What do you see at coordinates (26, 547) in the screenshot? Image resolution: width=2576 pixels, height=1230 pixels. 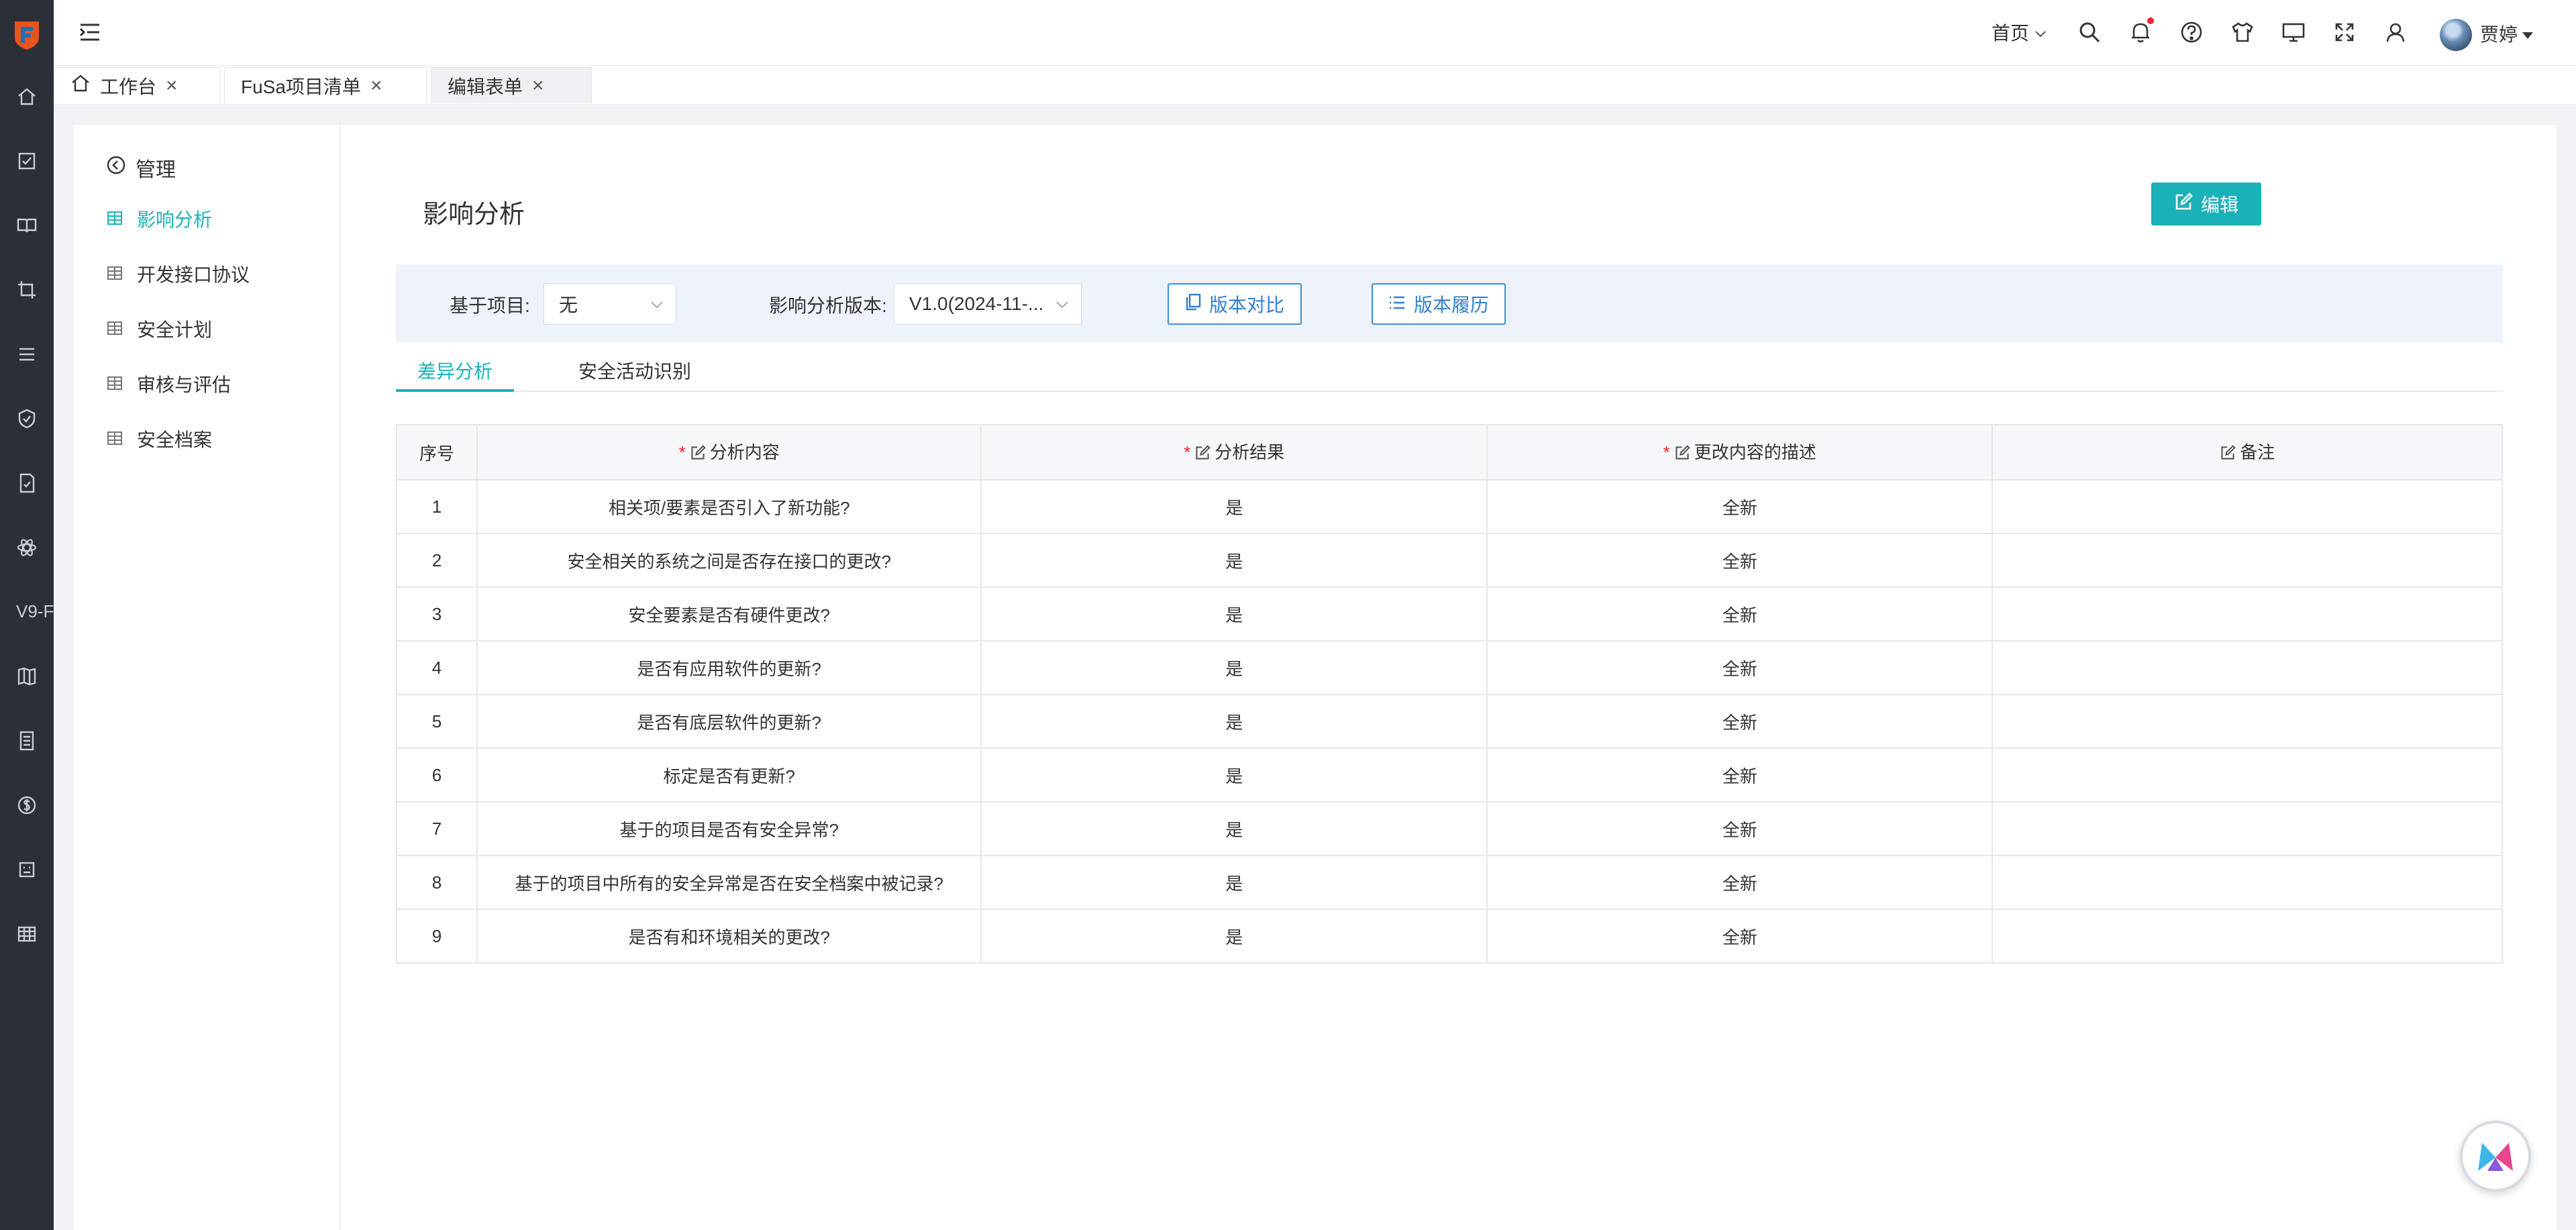 I see `atom-icon` at bounding box center [26, 547].